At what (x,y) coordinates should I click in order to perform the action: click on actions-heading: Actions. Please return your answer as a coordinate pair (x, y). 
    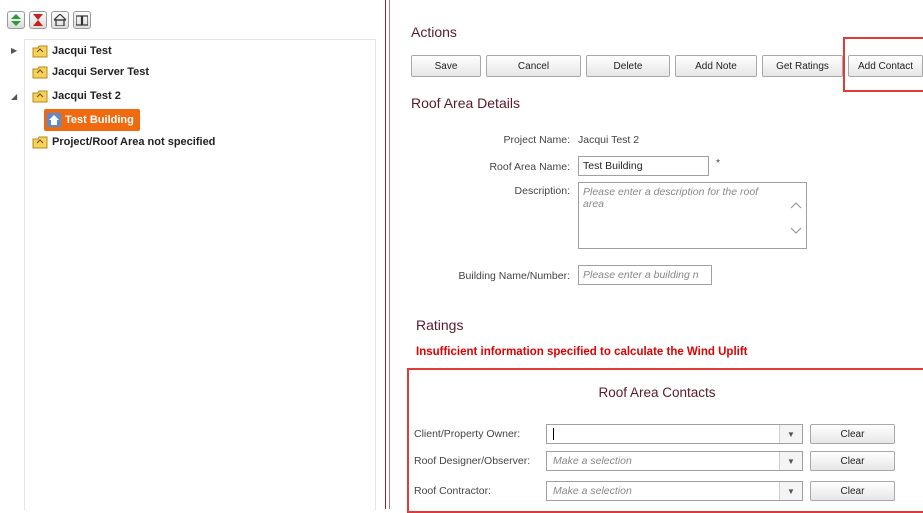
    Looking at the image, I should click on (434, 32).